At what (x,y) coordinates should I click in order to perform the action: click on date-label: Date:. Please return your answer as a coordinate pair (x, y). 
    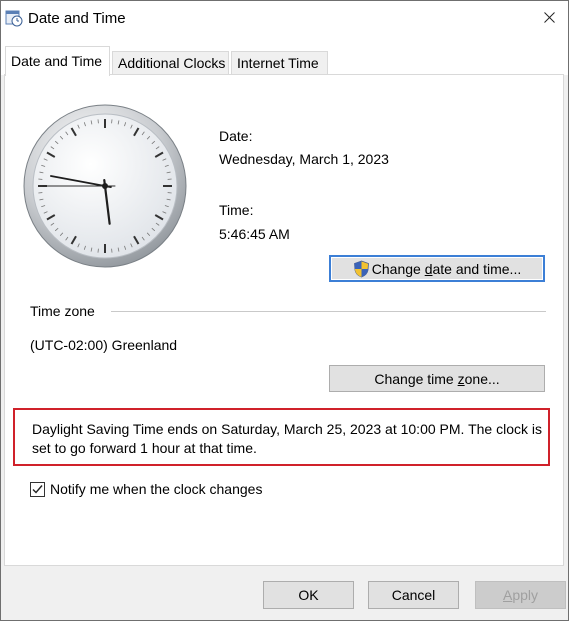
    Looking at the image, I should click on (236, 136).